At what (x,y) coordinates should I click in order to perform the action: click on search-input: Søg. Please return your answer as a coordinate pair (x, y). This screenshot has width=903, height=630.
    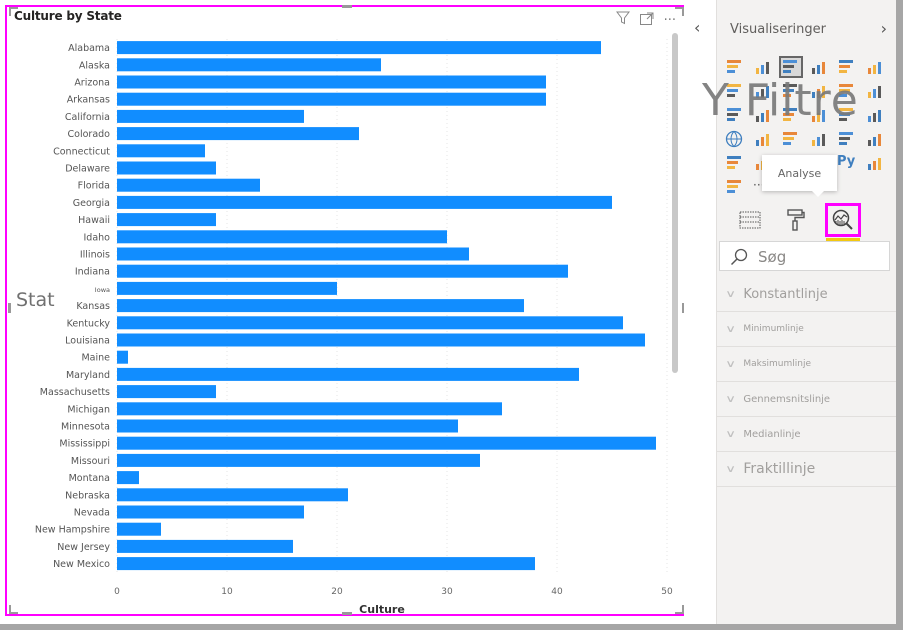
    Looking at the image, I should click on (804, 256).